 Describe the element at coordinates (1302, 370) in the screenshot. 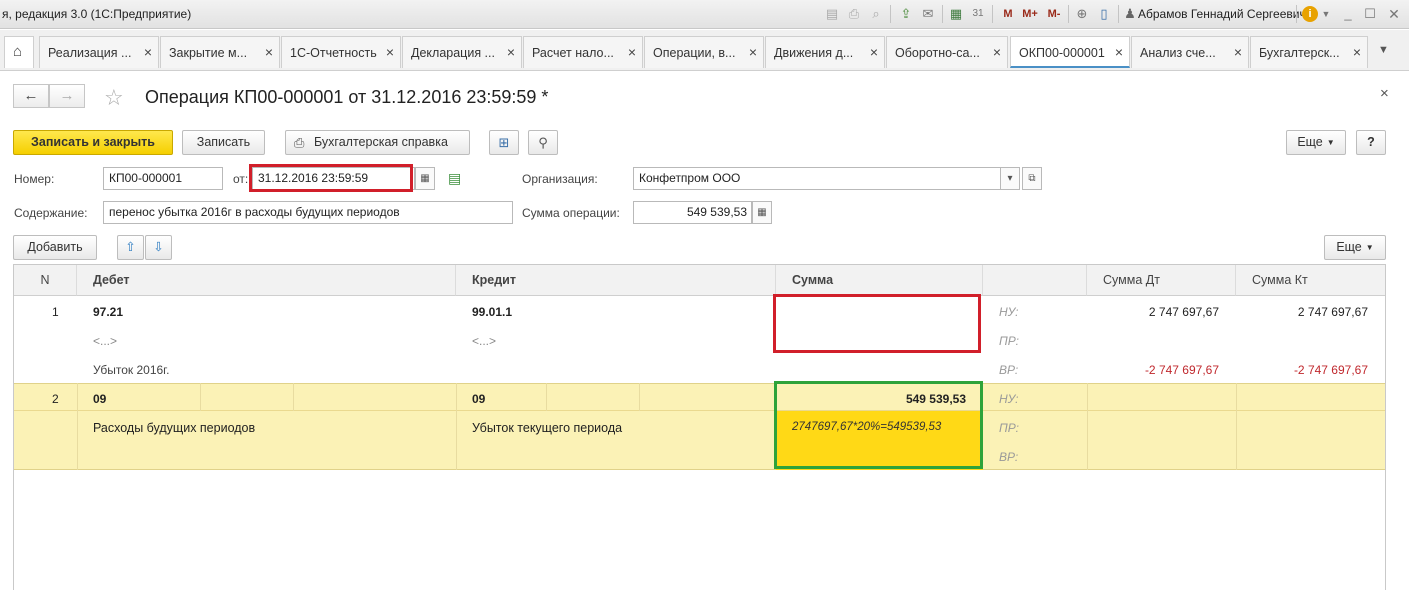

I see `vr-sum-kt: -2 747 697,67` at that location.